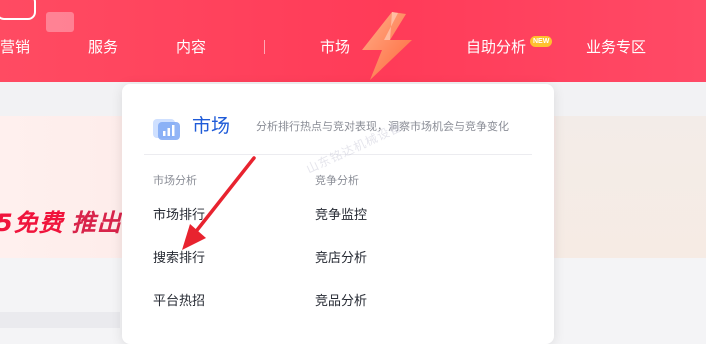 Image resolution: width=706 pixels, height=344 pixels. I want to click on nav-item-self-analysis: 自助分析, so click(496, 47).